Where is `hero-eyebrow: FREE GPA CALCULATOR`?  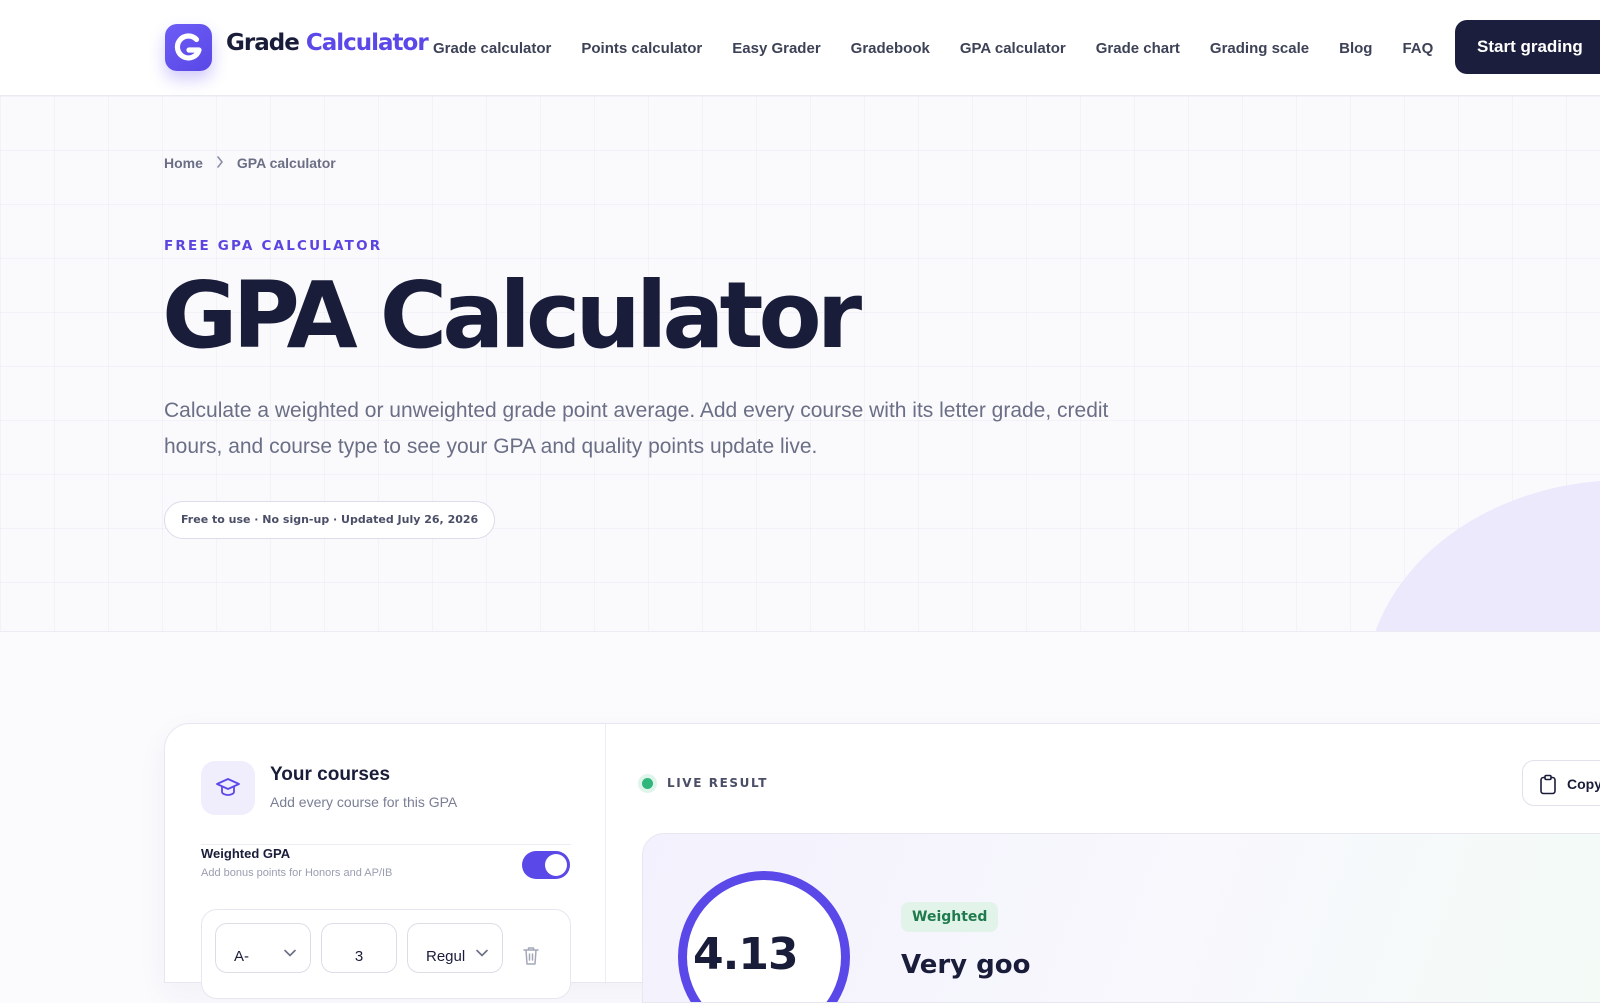
hero-eyebrow: FREE GPA CALCULATOR is located at coordinates (273, 246).